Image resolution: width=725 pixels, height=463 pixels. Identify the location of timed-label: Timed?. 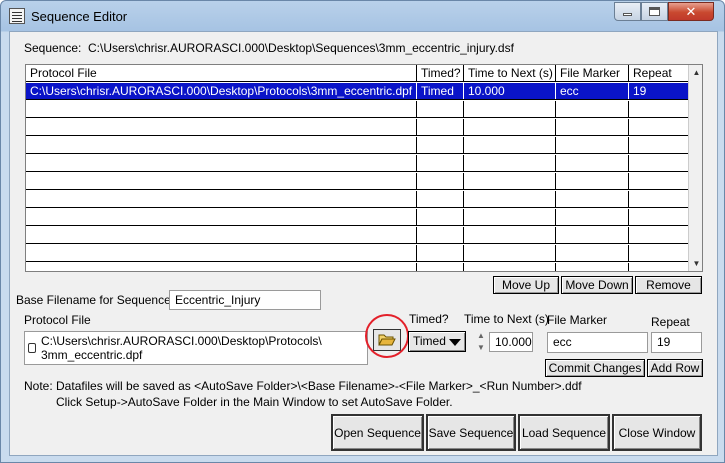
(429, 319).